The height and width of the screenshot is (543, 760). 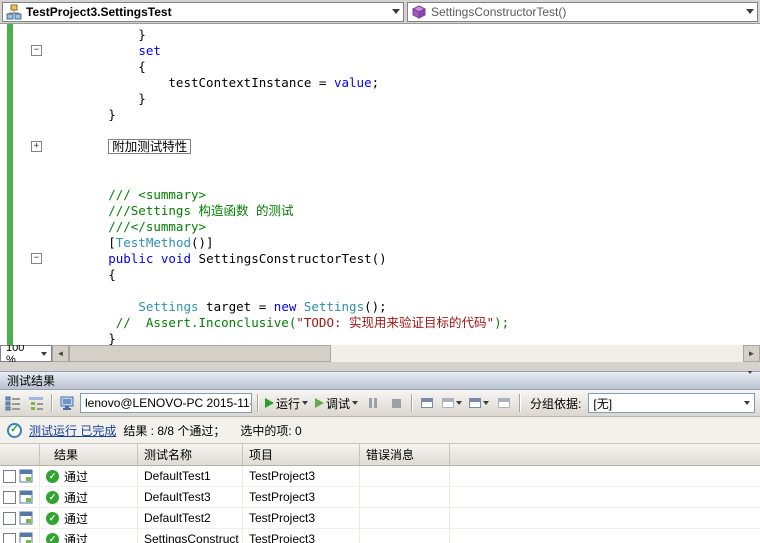 What do you see at coordinates (127, 194) in the screenshot?
I see `code-token: /// <summary>` at bounding box center [127, 194].